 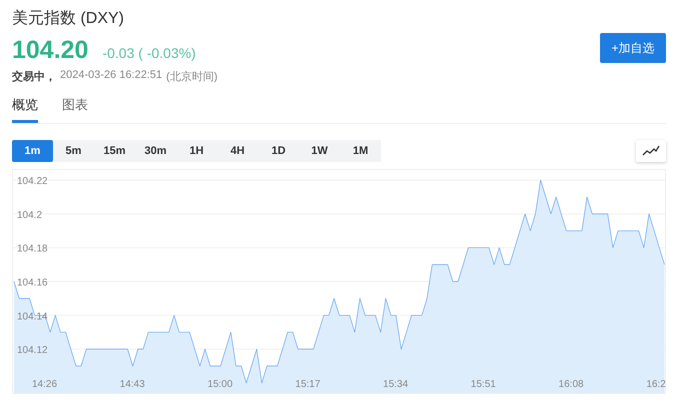 I want to click on chart-type-button, so click(x=651, y=151).